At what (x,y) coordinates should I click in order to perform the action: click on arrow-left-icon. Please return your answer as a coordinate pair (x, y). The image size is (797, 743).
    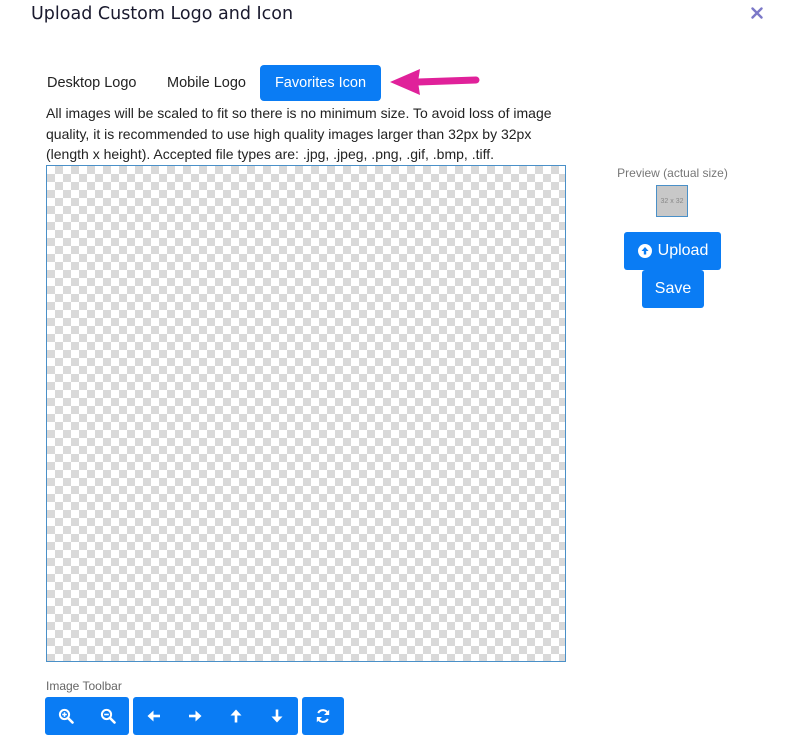
    Looking at the image, I should click on (153, 716).